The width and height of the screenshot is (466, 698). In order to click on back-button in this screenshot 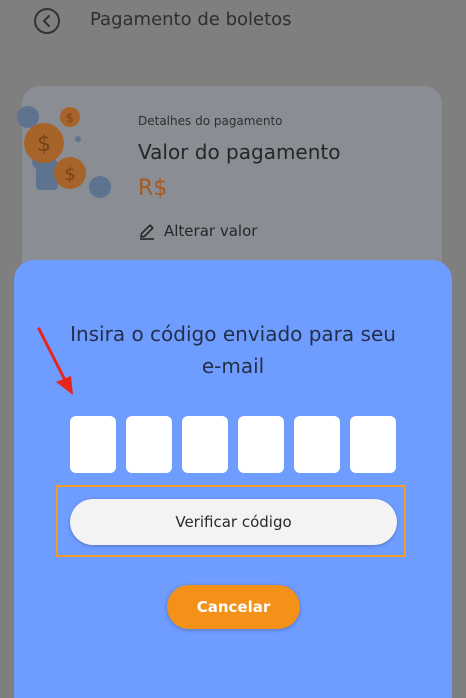, I will do `click(47, 21)`.